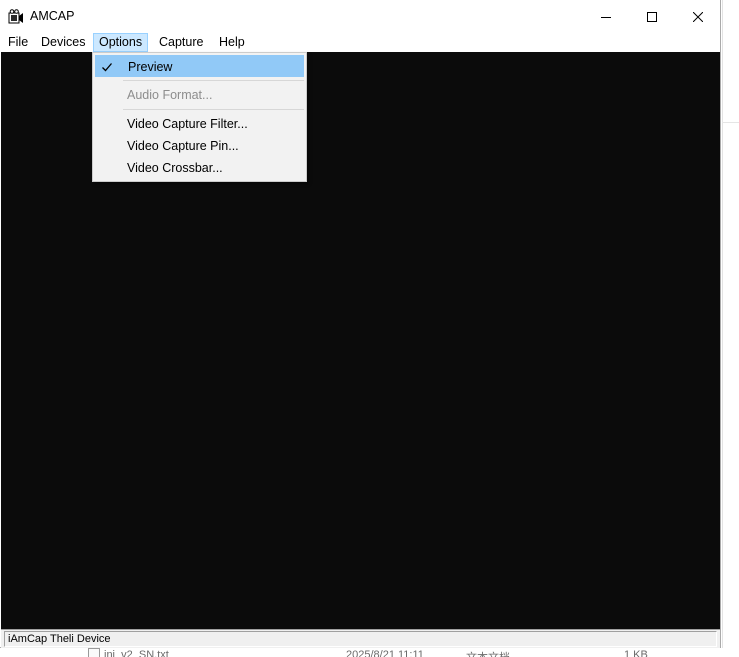 The image size is (739, 657). Describe the element at coordinates (730, 328) in the screenshot. I see `background-explorer-edge` at that location.